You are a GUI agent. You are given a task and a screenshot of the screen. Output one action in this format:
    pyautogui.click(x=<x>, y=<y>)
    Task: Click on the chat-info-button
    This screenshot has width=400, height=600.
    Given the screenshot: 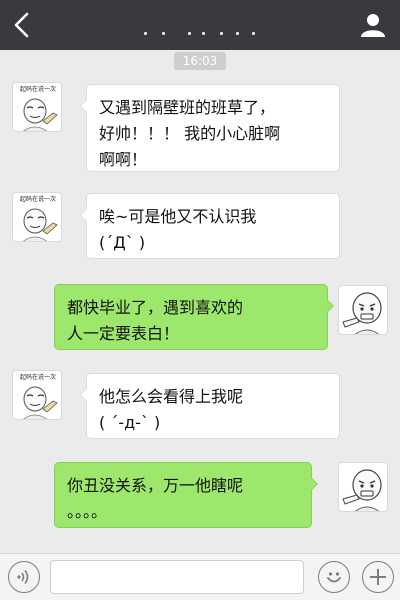 What is the action you would take?
    pyautogui.click(x=373, y=25)
    